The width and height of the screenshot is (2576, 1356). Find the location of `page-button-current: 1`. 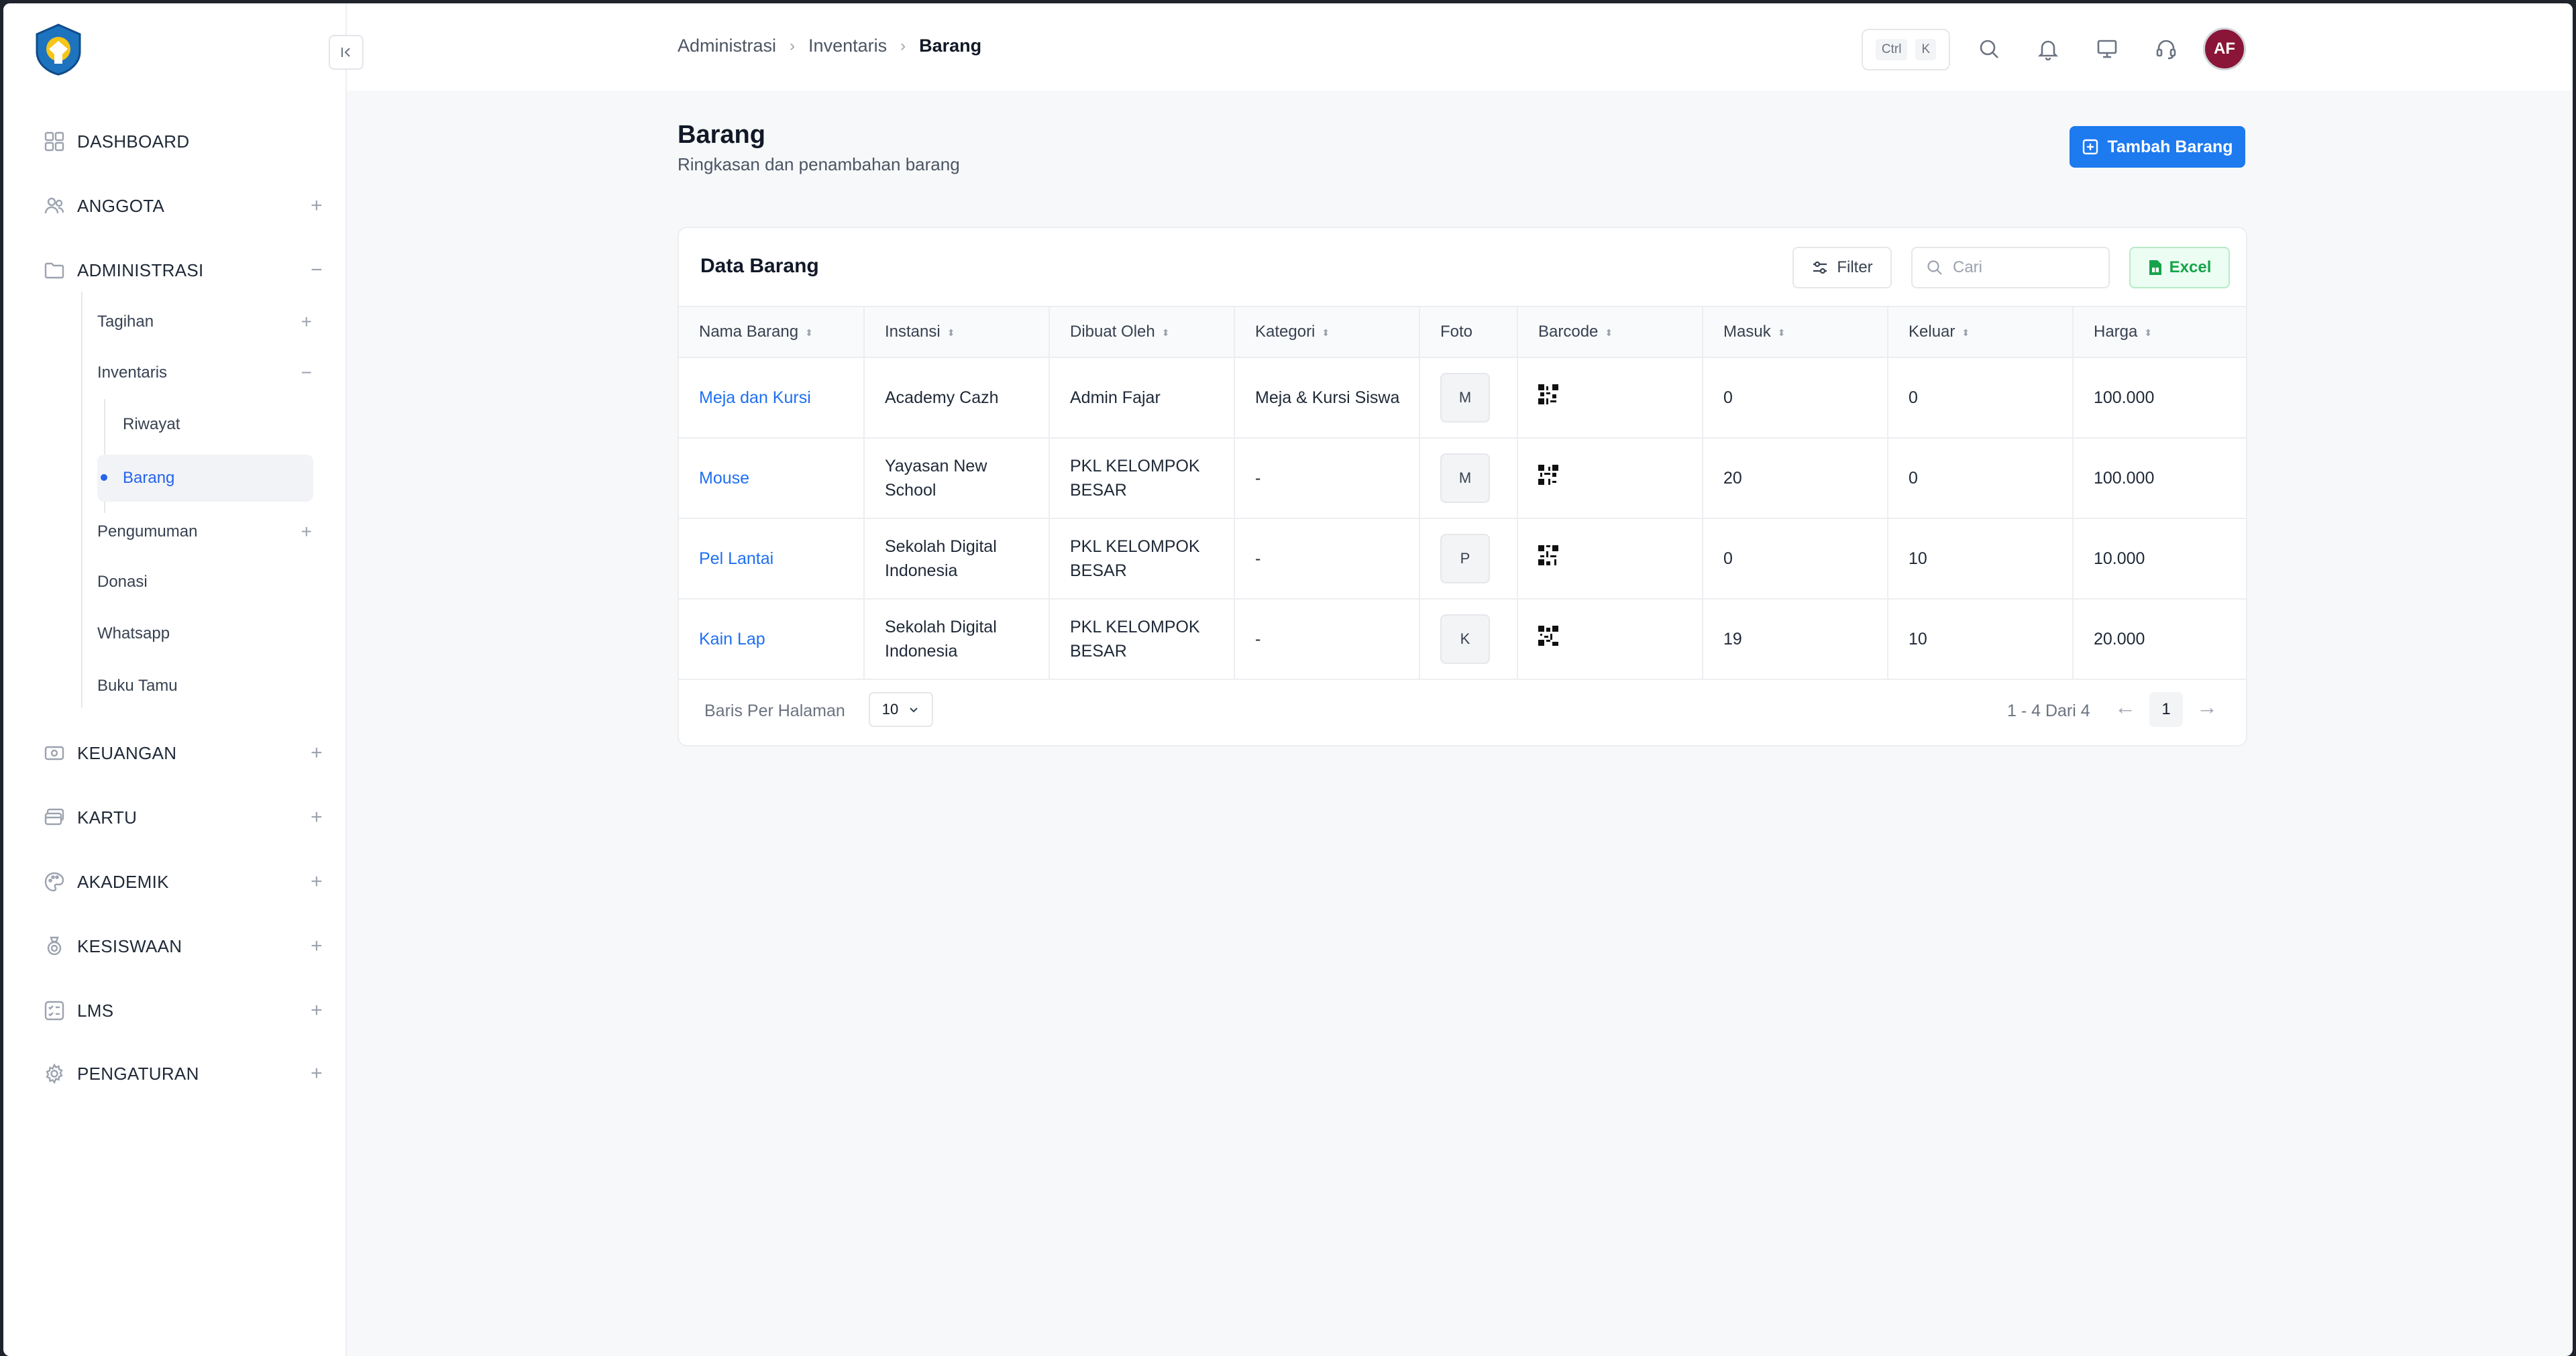

page-button-current: 1 is located at coordinates (2166, 709).